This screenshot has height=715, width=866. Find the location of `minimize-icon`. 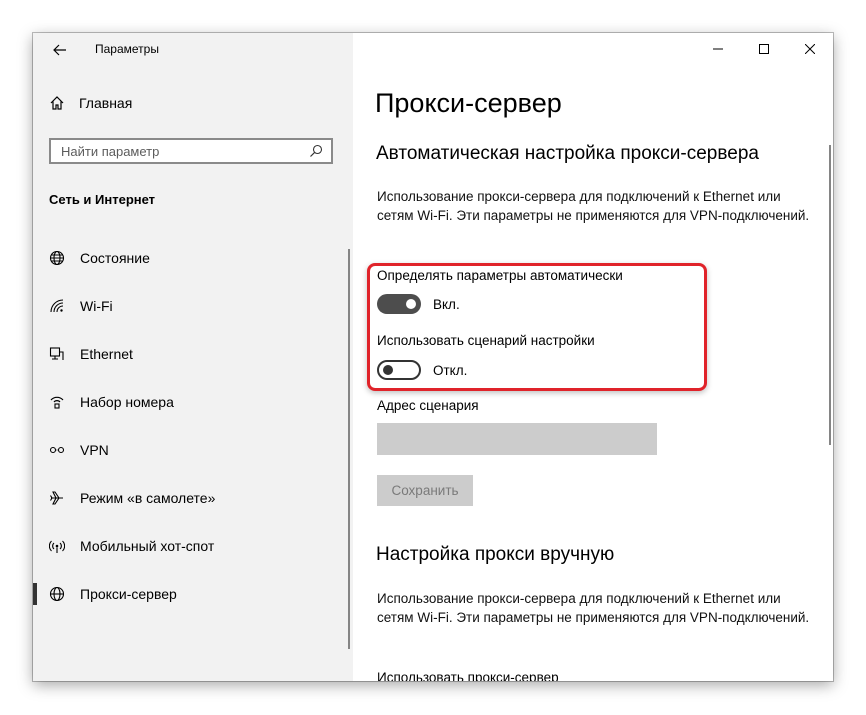

minimize-icon is located at coordinates (718, 49).